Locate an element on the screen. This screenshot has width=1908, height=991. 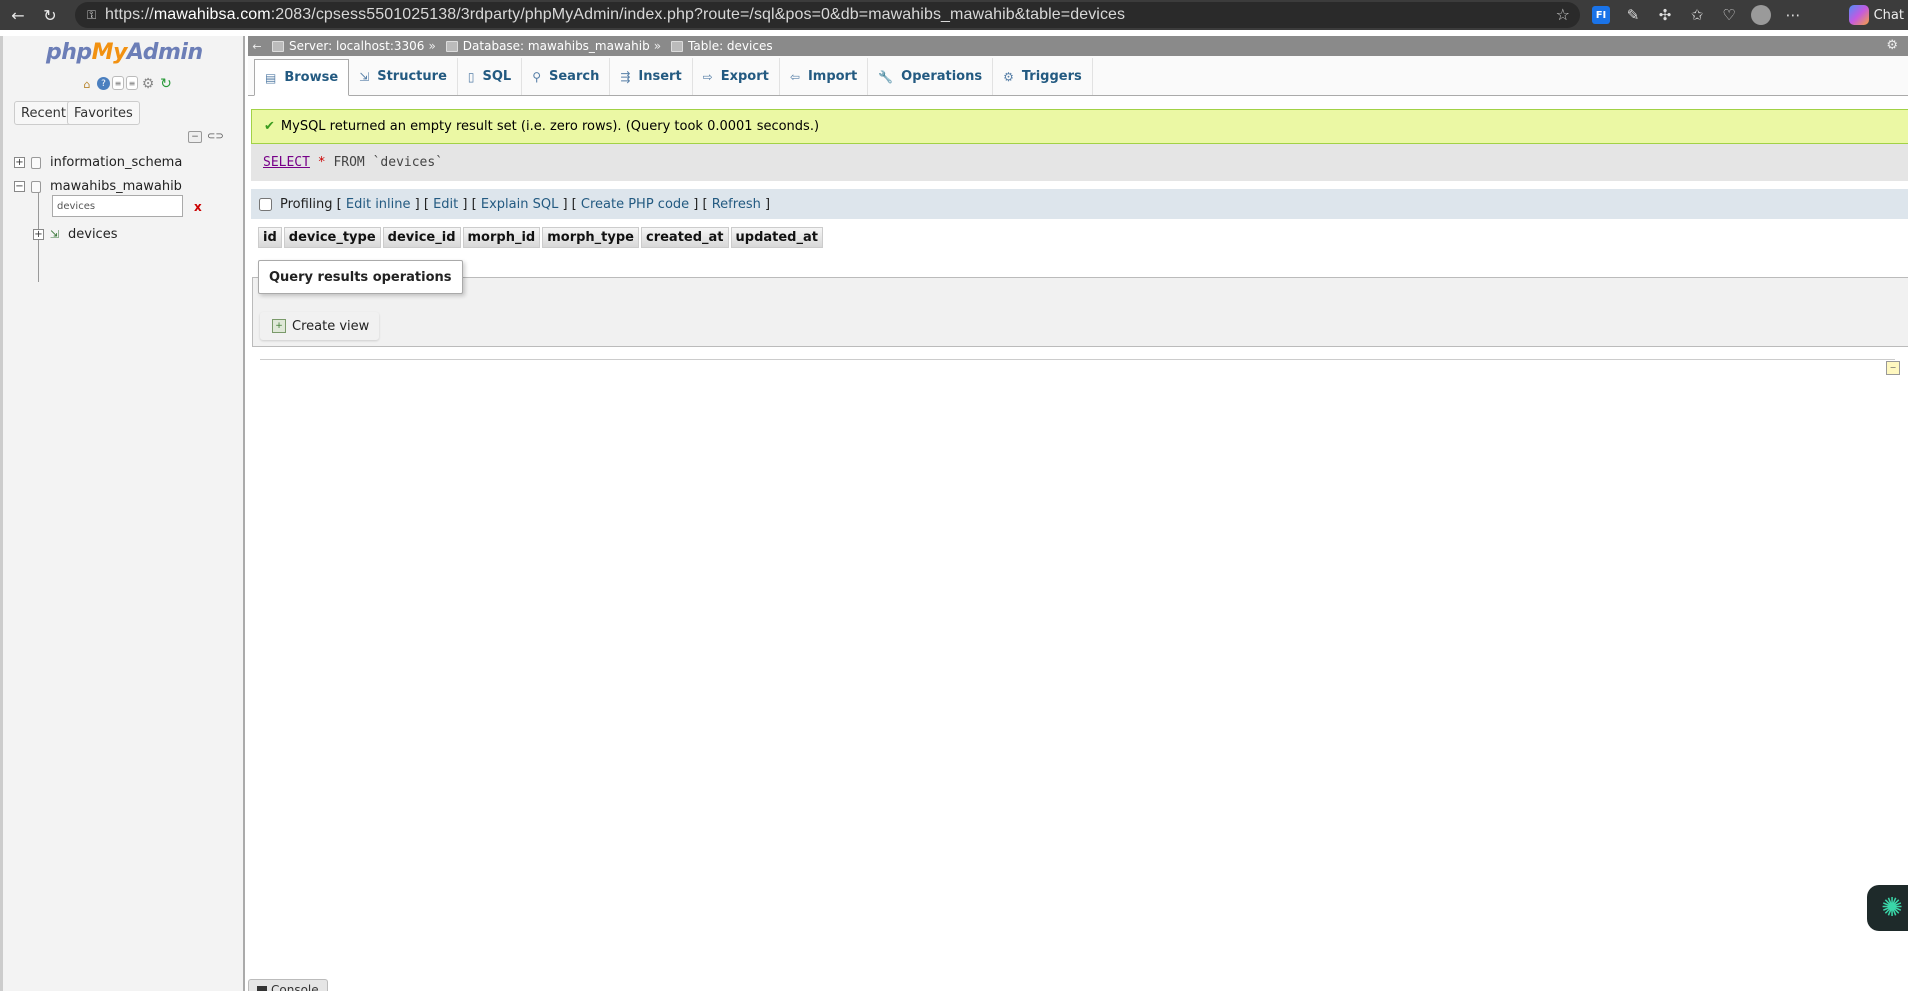
recent-tables-button: Recent is located at coordinates (43, 113).